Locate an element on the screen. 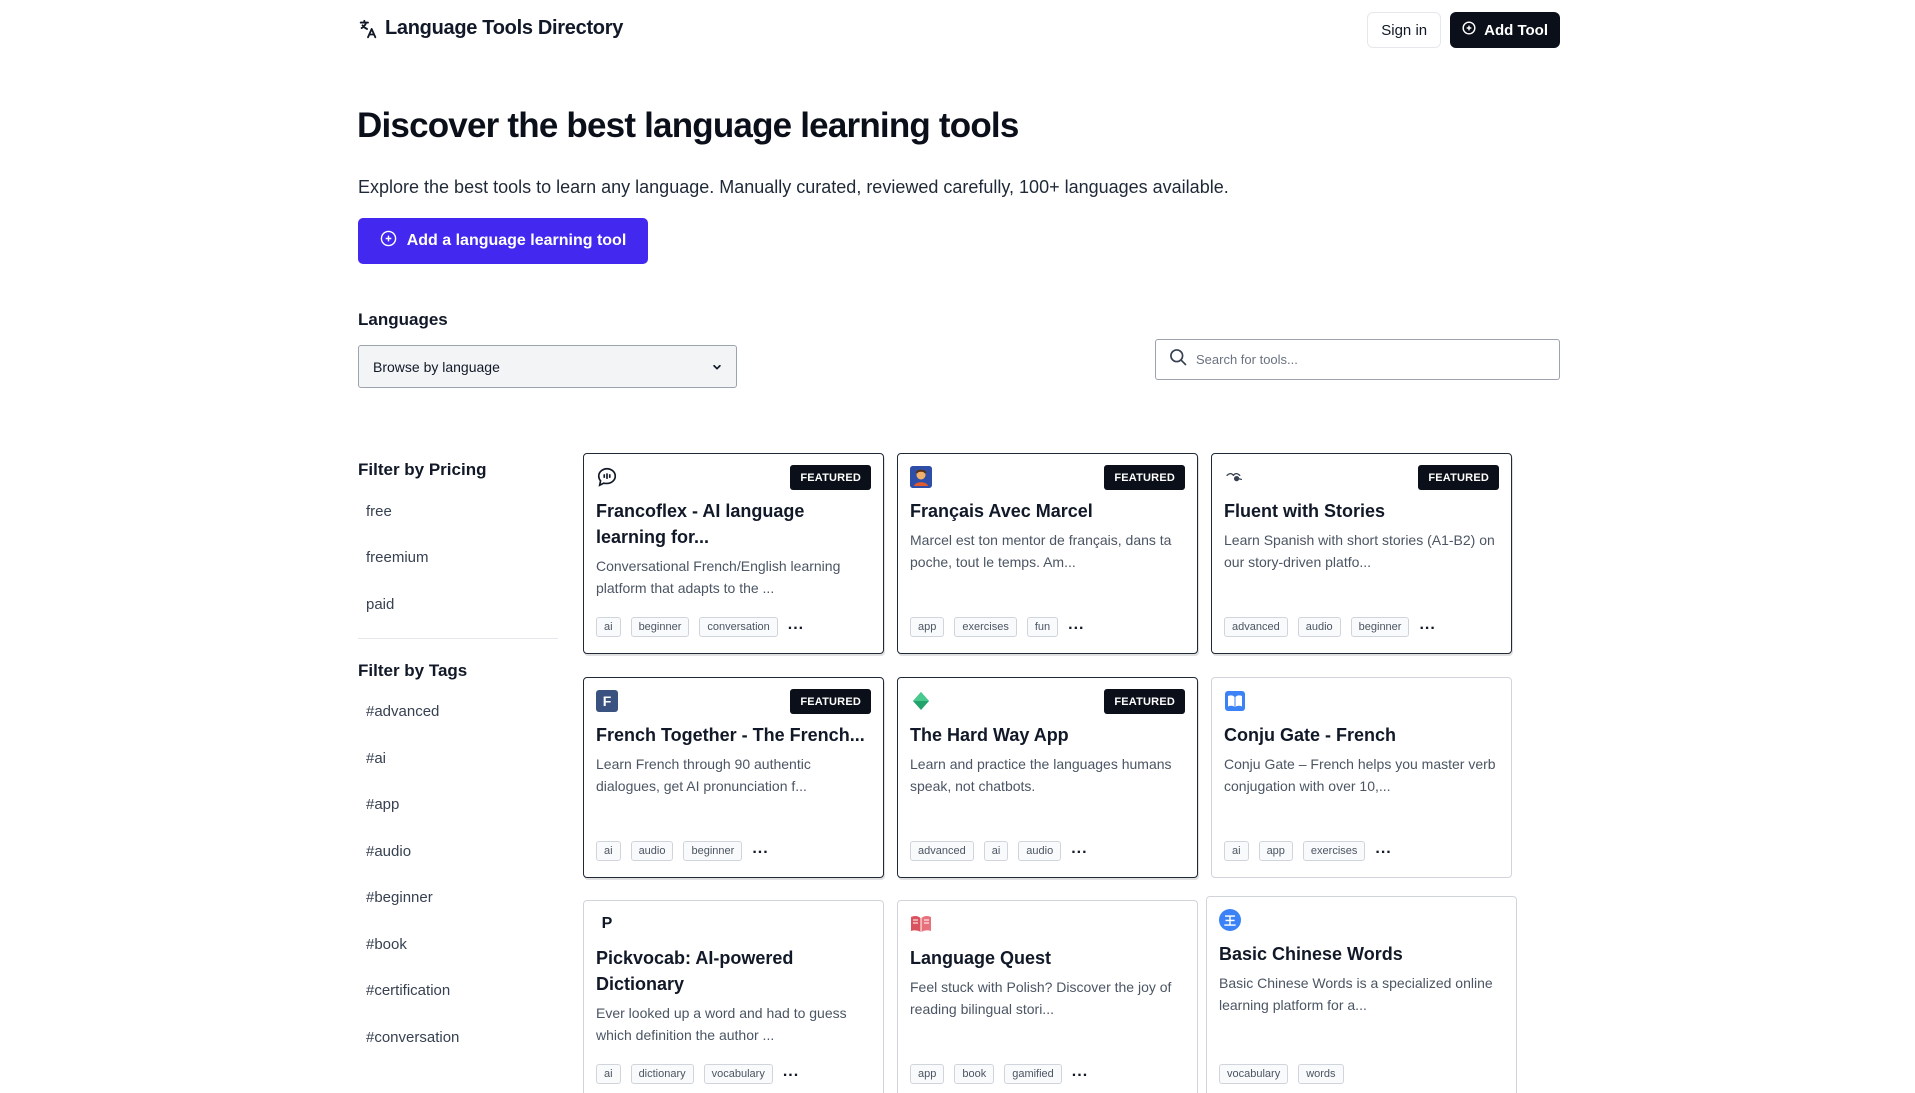 This screenshot has width=1915, height=1093. card-title: The Hard Way App is located at coordinates (989, 735).